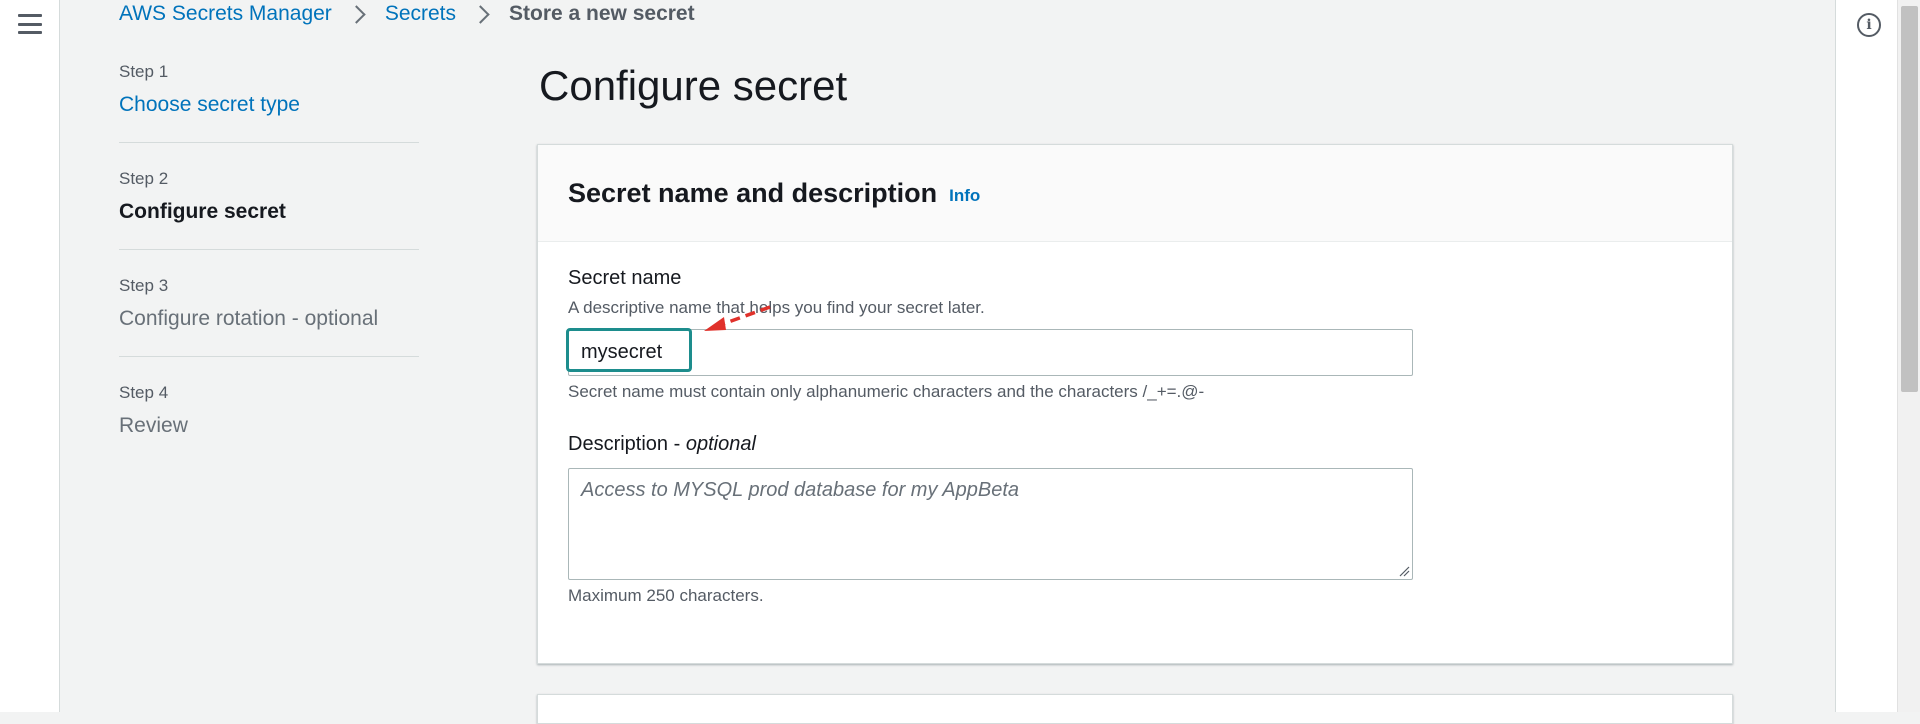 Image resolution: width=1920 pixels, height=724 pixels. I want to click on card-header: Secret name and description Info, so click(1135, 193).